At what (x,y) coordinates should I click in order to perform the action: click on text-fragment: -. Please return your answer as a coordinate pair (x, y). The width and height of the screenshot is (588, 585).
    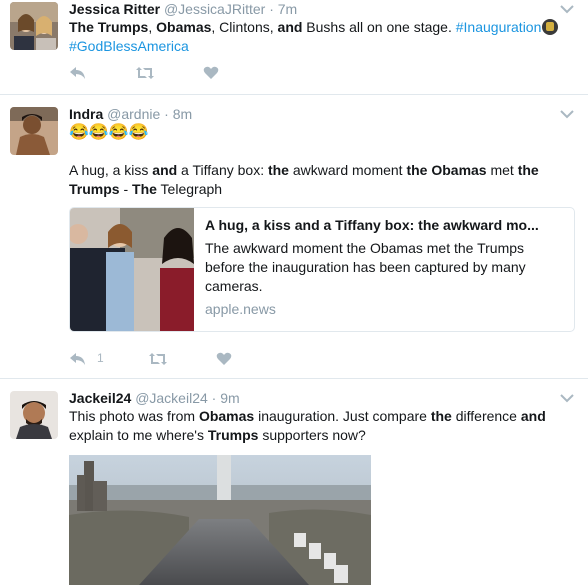
    Looking at the image, I should click on (126, 189).